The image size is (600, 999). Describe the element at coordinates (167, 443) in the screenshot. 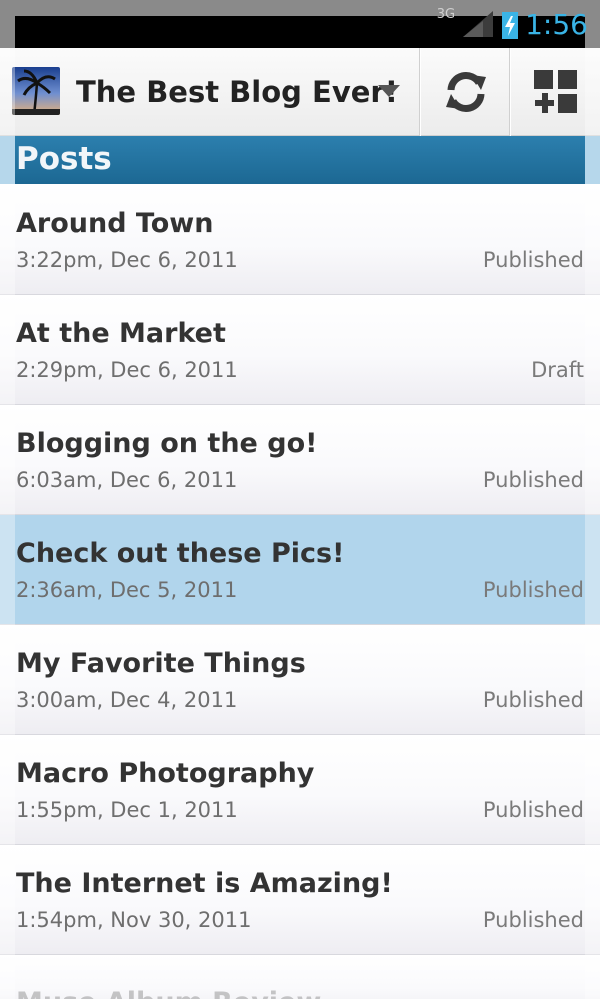

I see `post-title: Blogging on the go!` at that location.